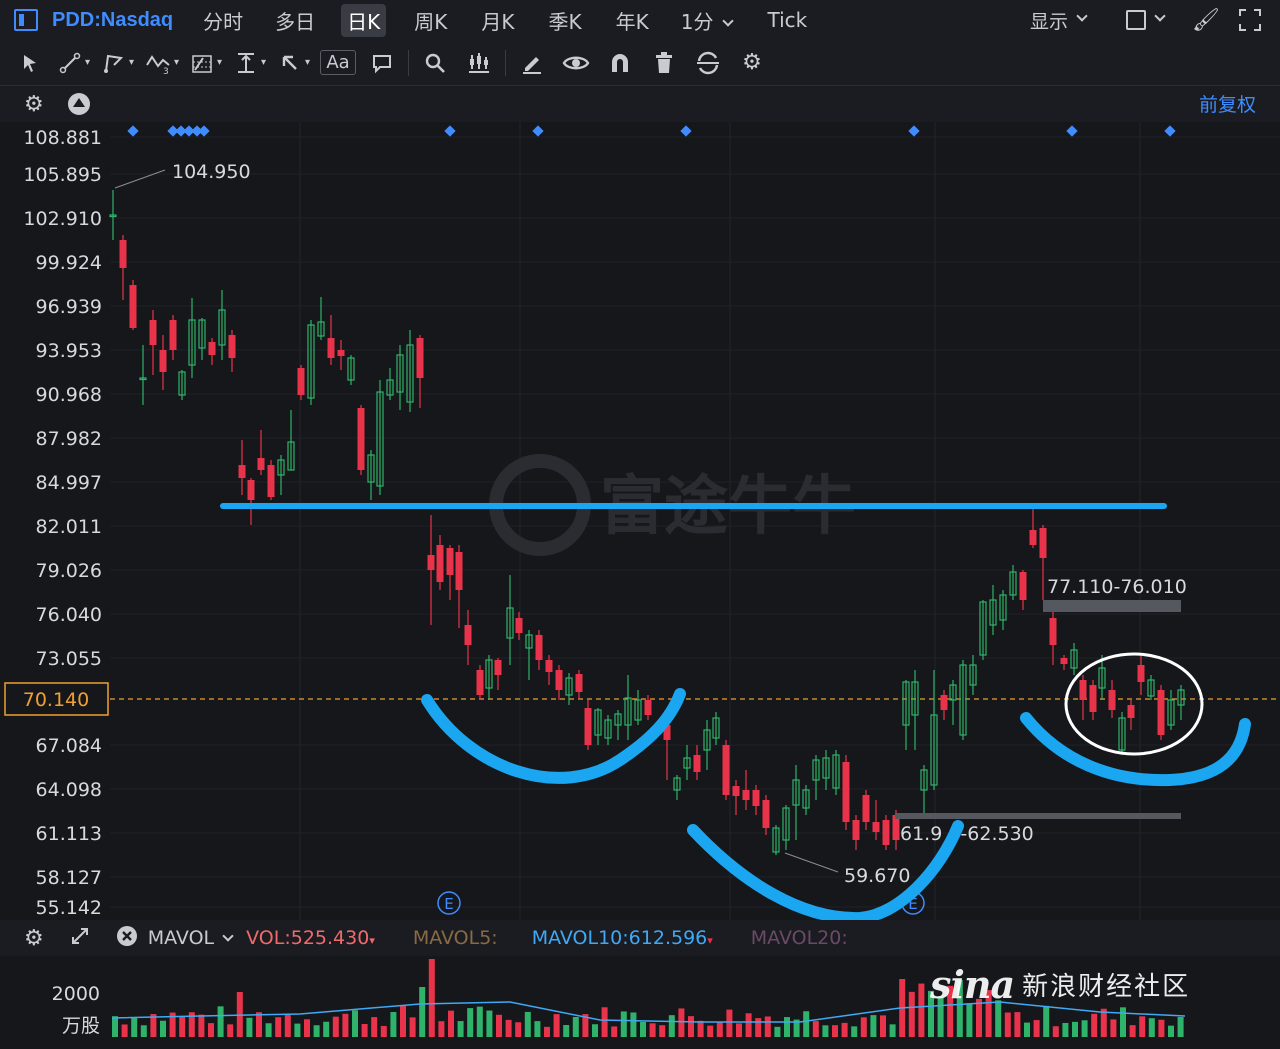  I want to click on sina-watermark: sina 新浪财经社区, so click(1060, 984).